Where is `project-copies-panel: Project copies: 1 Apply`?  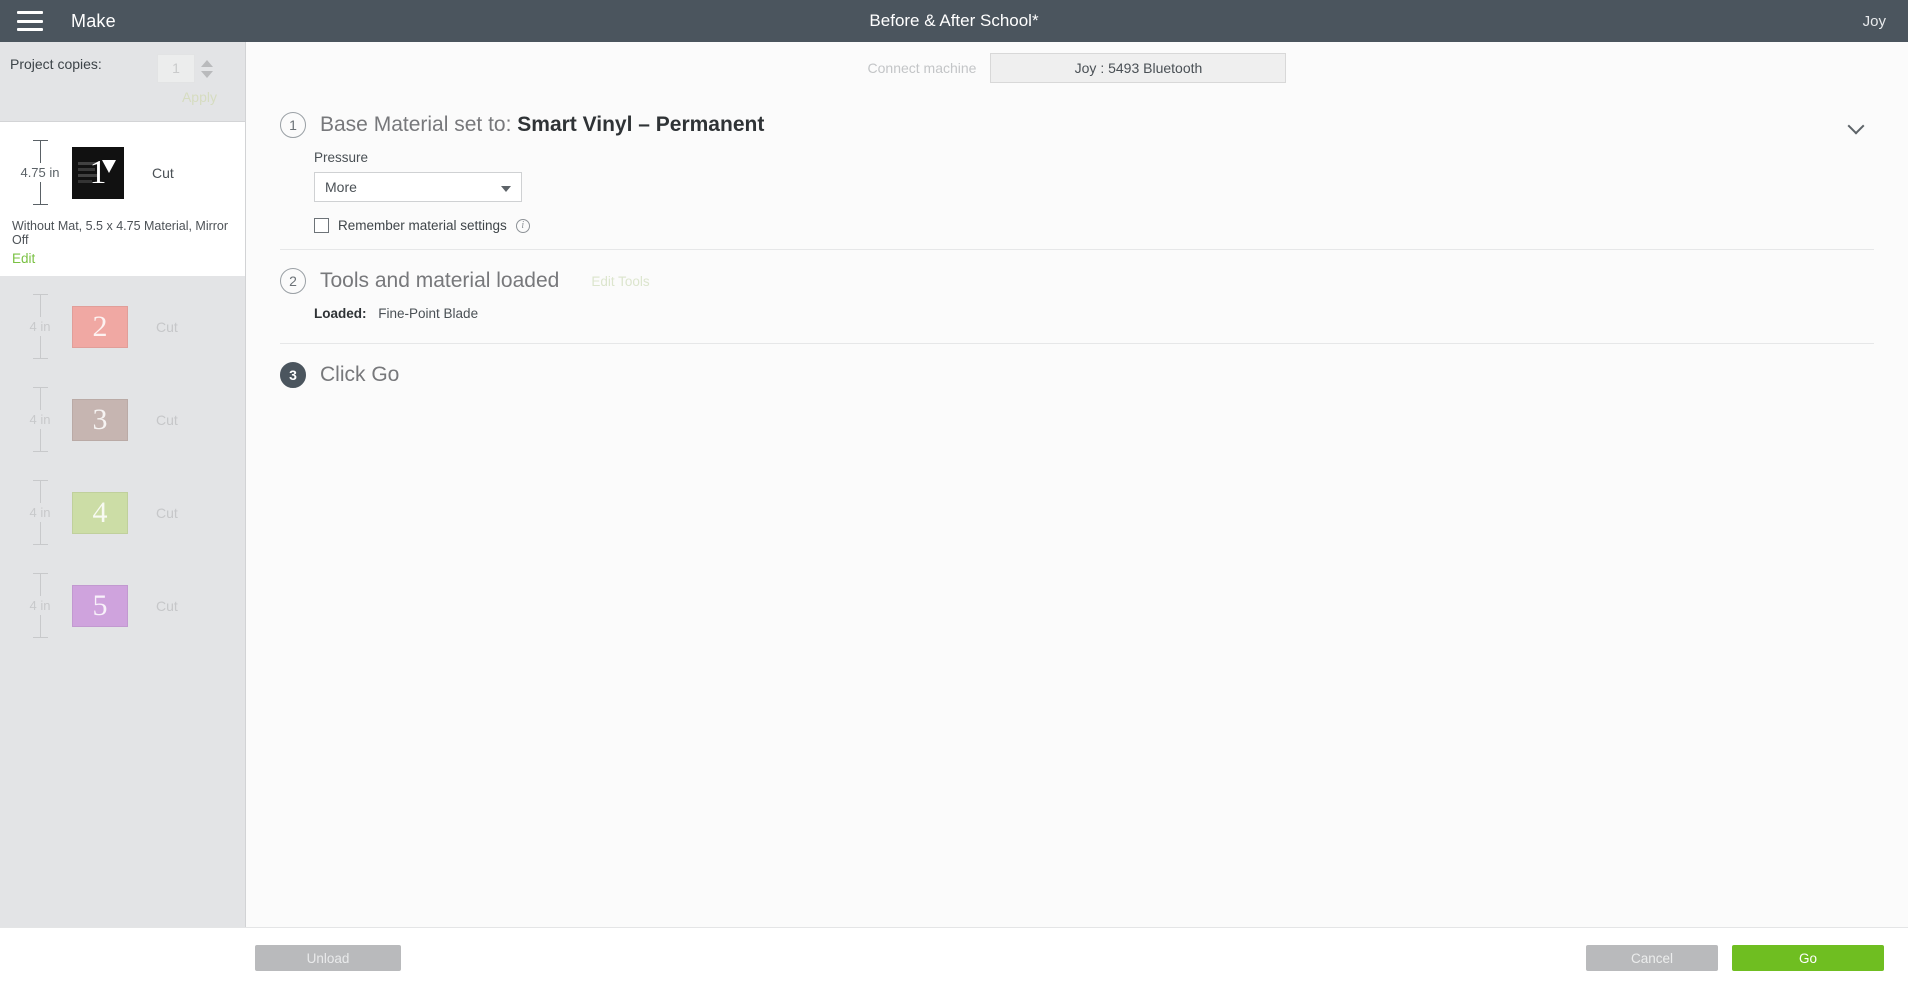 project-copies-panel: Project copies: 1 Apply is located at coordinates (122, 82).